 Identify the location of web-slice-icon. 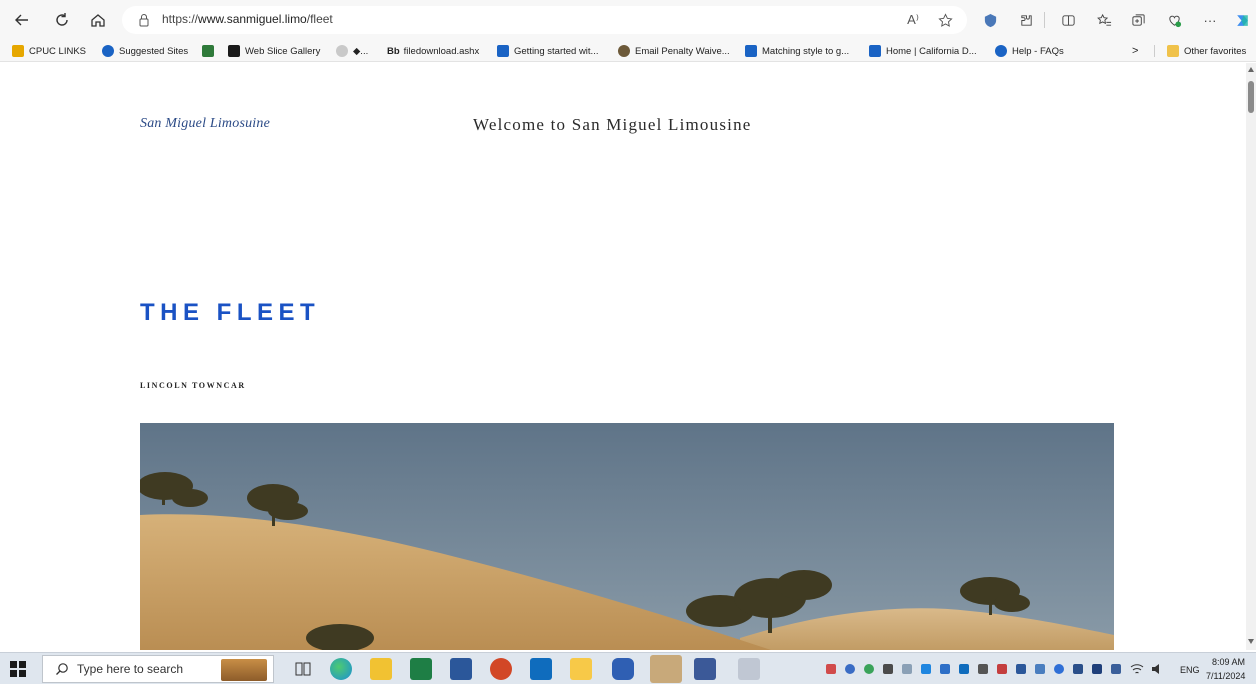
(234, 51).